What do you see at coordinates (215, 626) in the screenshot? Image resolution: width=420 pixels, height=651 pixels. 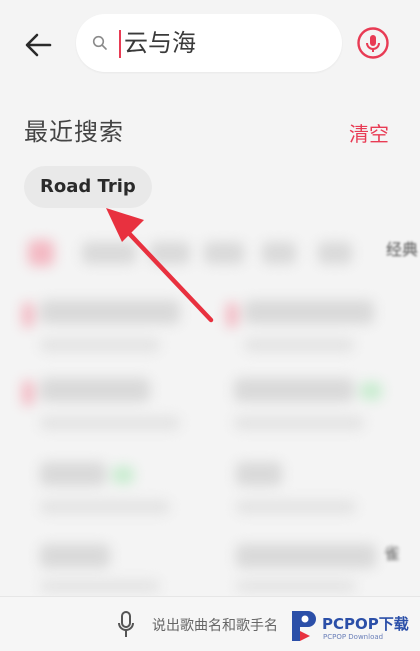 I see `voice-search-hint: 说出歌曲名和歌手名` at bounding box center [215, 626].